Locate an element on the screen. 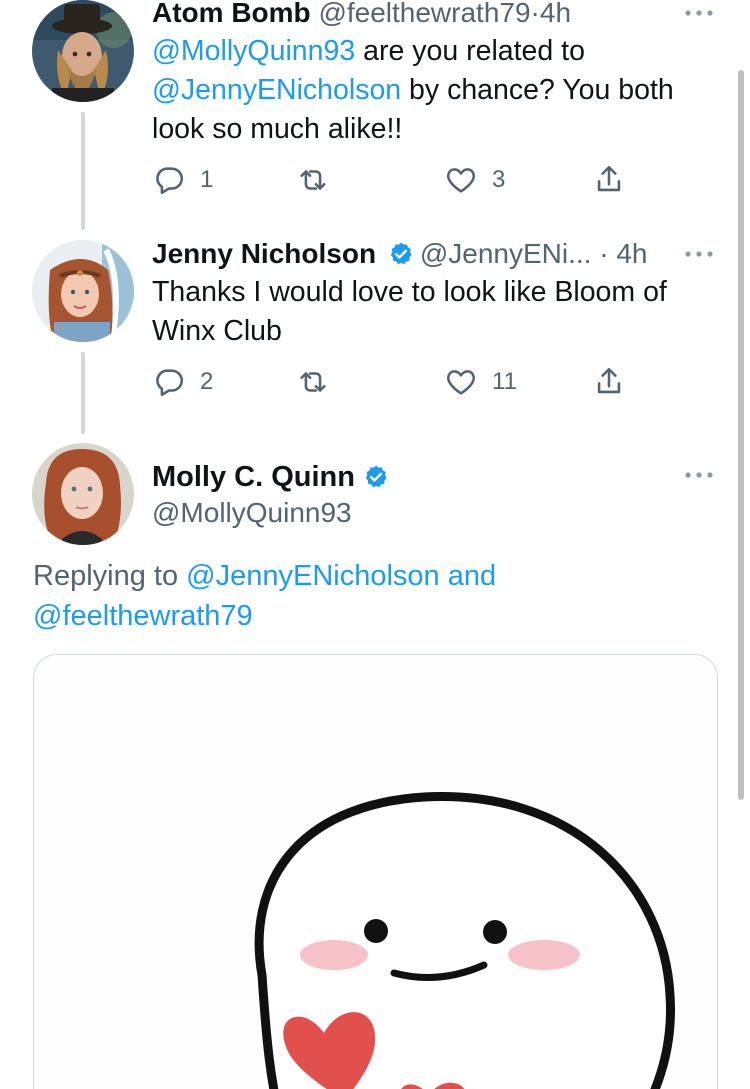 The height and width of the screenshot is (1089, 750). tweet-text-segment: are you related to is located at coordinates (470, 51).